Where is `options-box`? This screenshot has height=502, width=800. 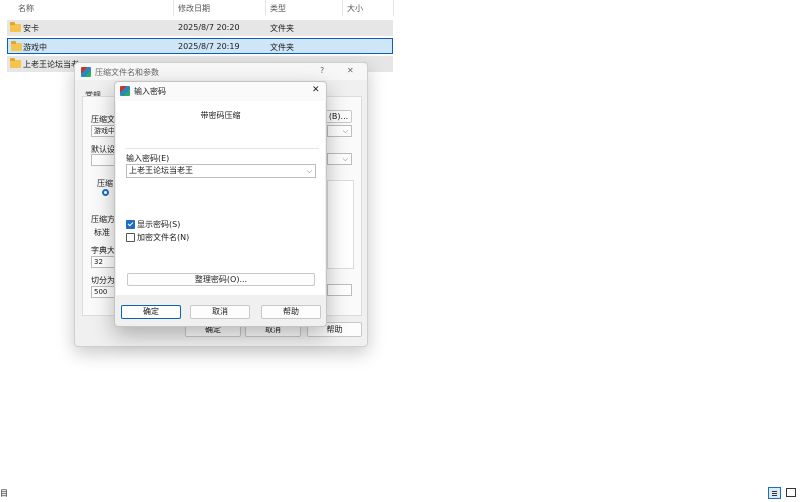 options-box is located at coordinates (340, 224).